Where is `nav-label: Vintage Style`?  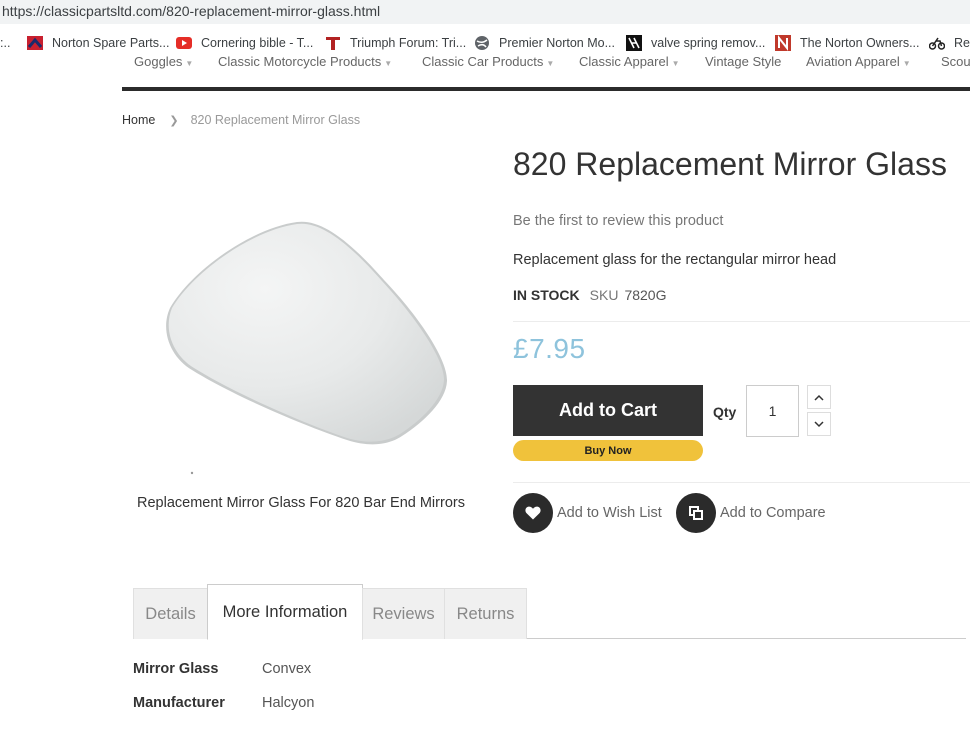
nav-label: Vintage Style is located at coordinates (743, 61).